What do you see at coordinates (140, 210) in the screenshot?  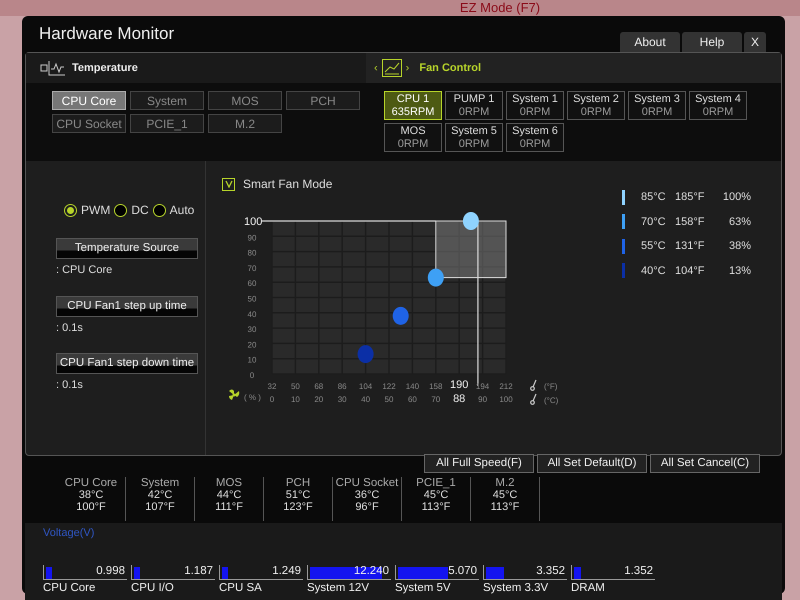 I see `radio-label: DC` at bounding box center [140, 210].